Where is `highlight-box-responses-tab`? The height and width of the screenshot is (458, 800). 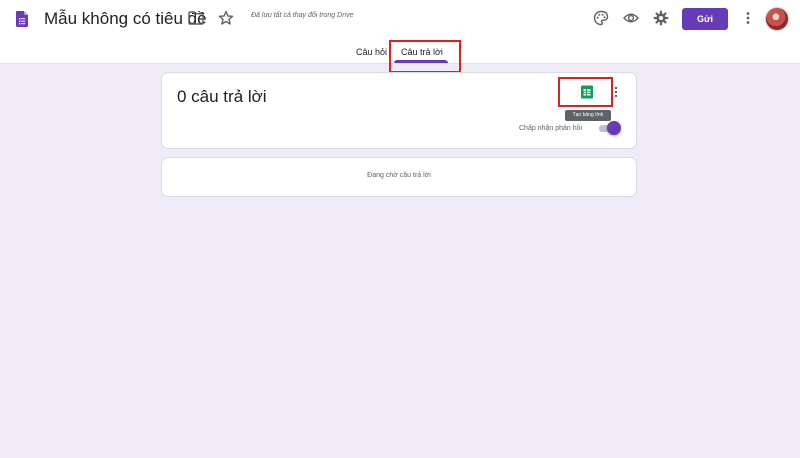
highlight-box-responses-tab is located at coordinates (425, 56).